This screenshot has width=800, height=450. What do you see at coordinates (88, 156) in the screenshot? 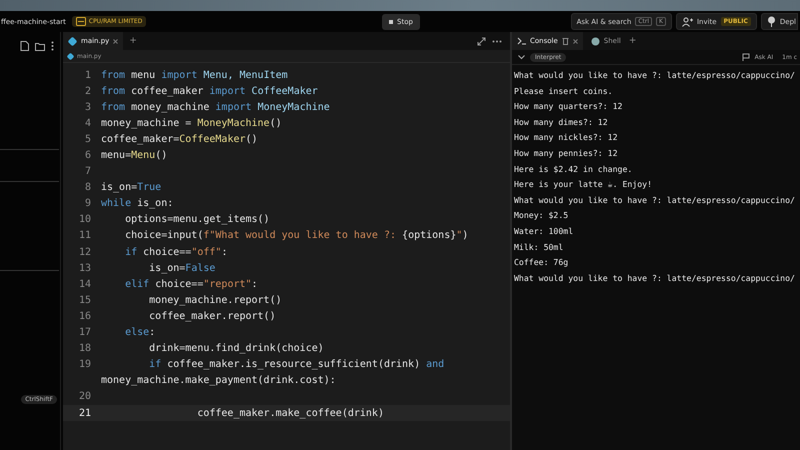
I see `line-number: 6` at bounding box center [88, 156].